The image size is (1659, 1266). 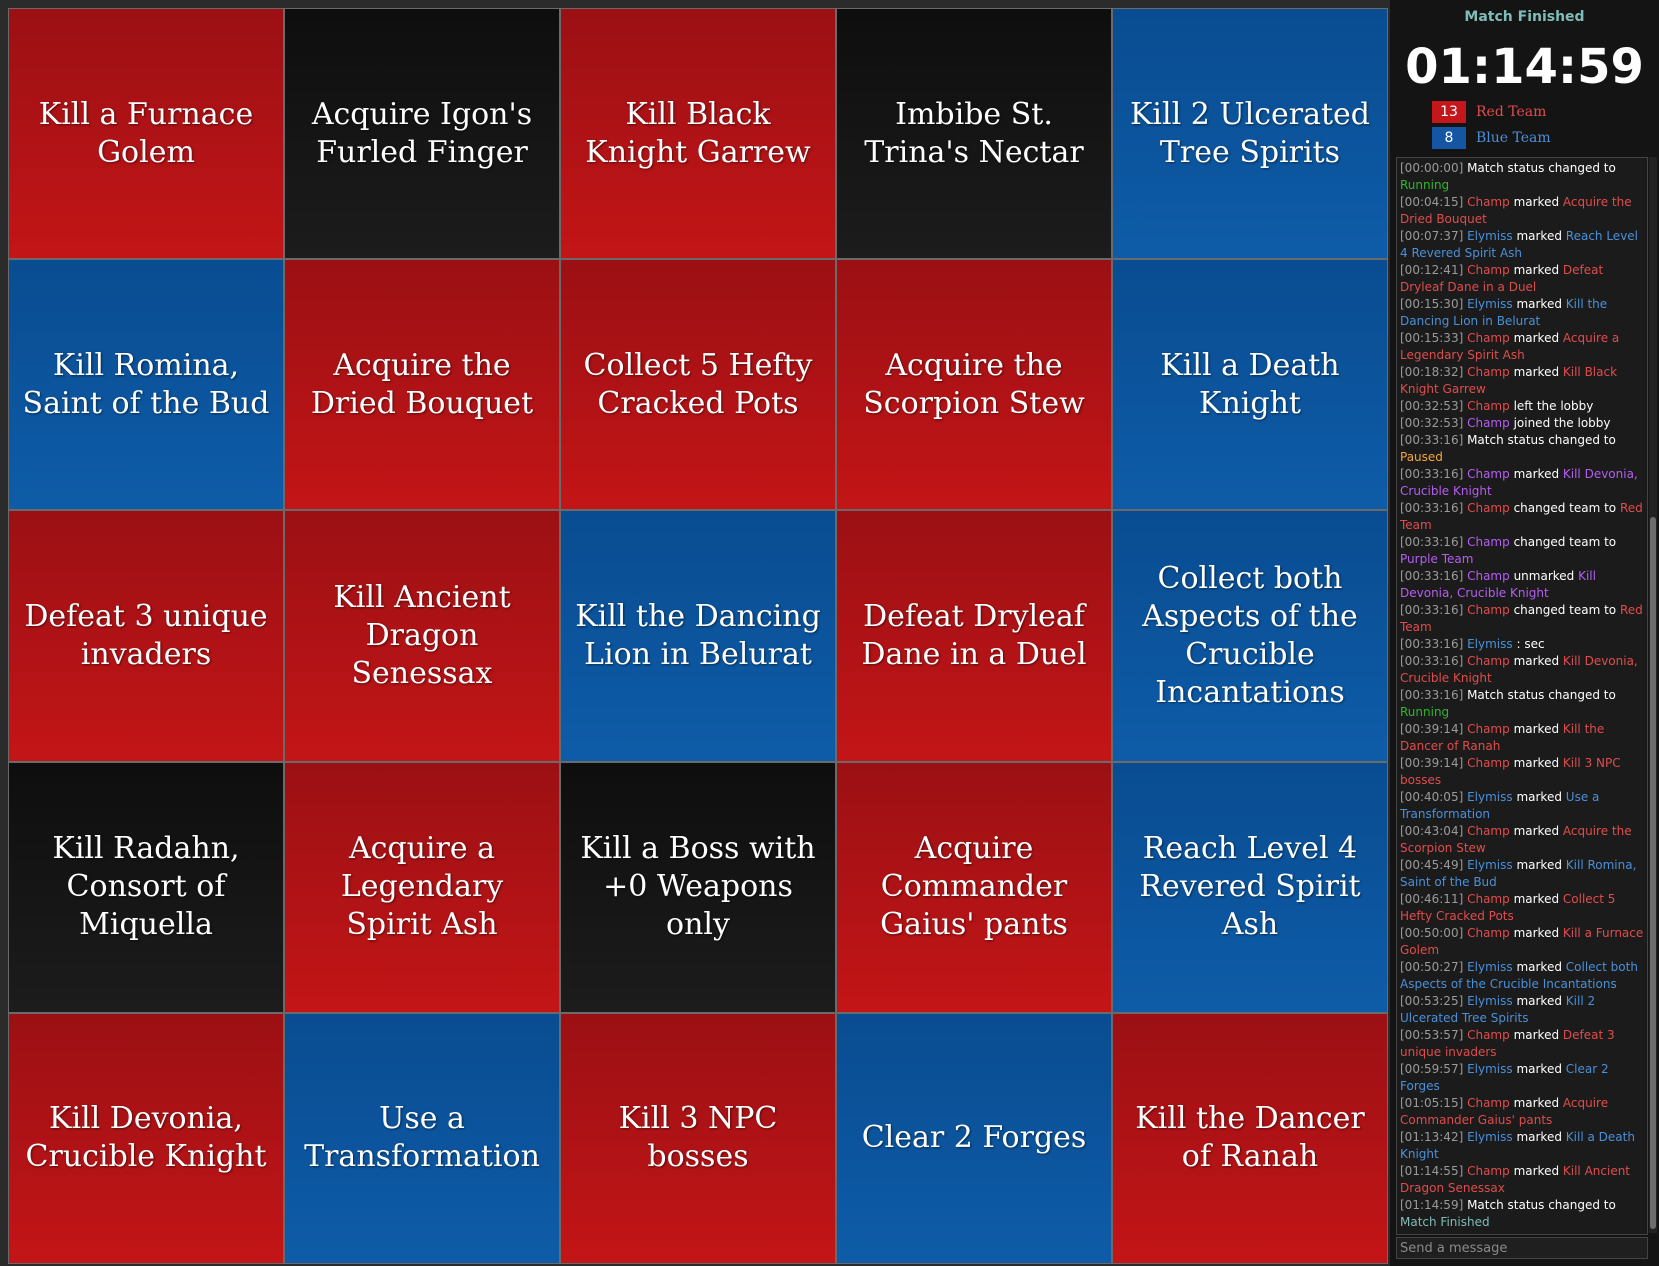 What do you see at coordinates (1432, 1103) in the screenshot?
I see `chat-timestamp: [01:05:15]` at bounding box center [1432, 1103].